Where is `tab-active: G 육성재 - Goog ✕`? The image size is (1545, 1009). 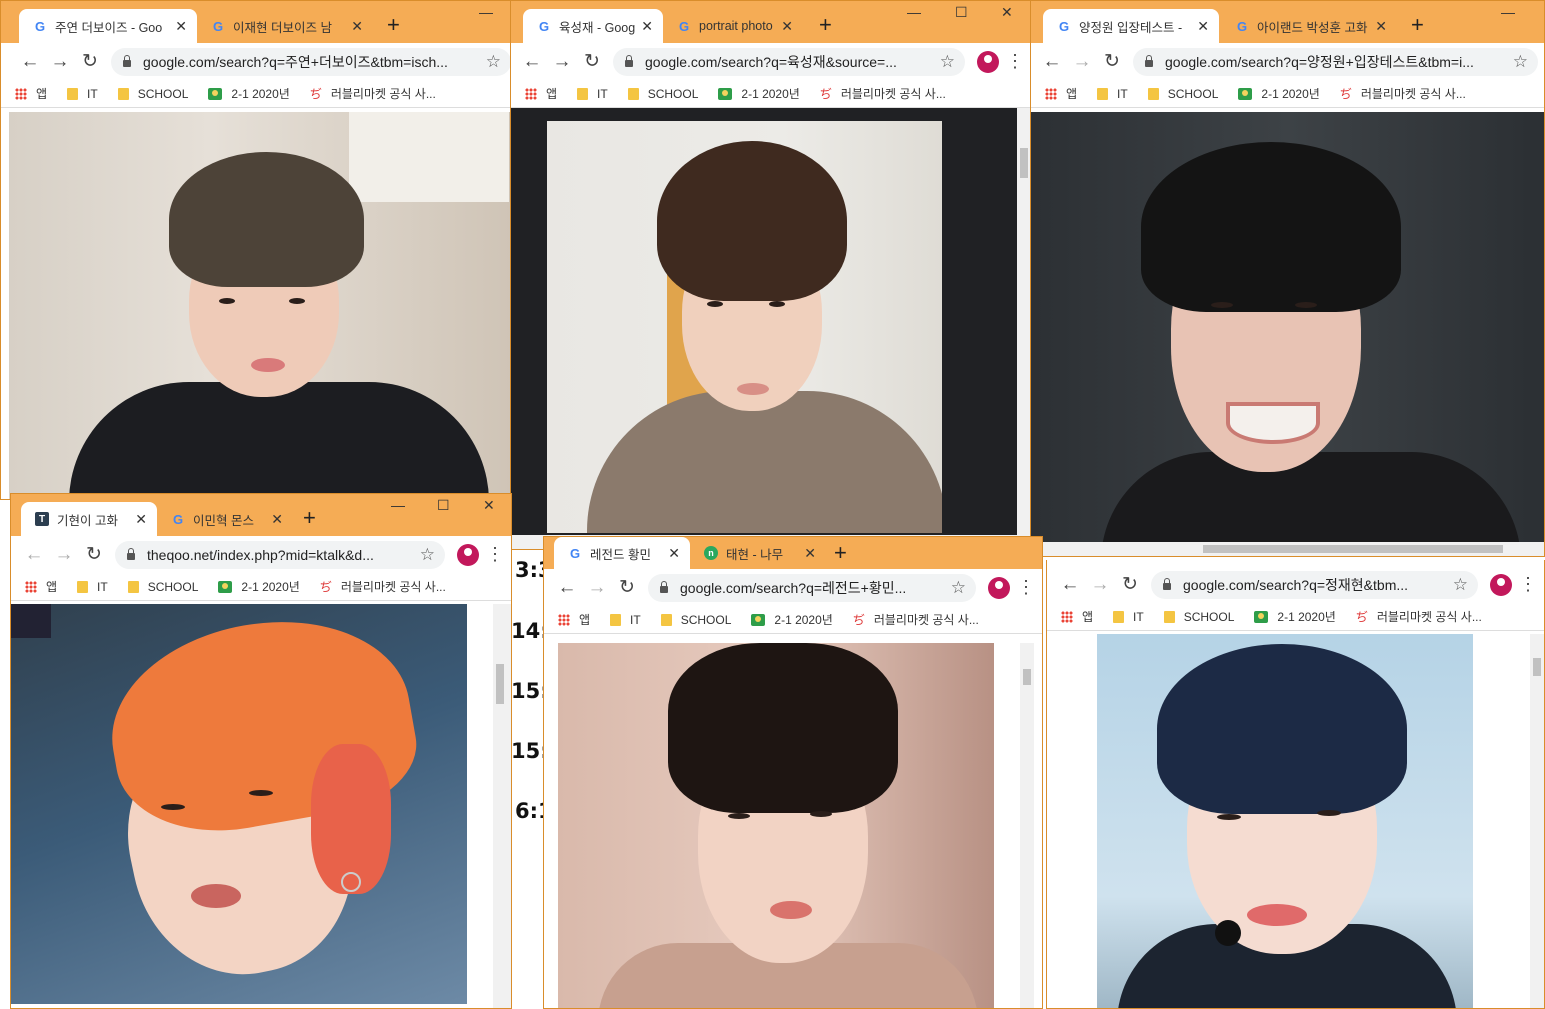
tab-active: G 육성재 - Goog ✕ is located at coordinates (593, 26).